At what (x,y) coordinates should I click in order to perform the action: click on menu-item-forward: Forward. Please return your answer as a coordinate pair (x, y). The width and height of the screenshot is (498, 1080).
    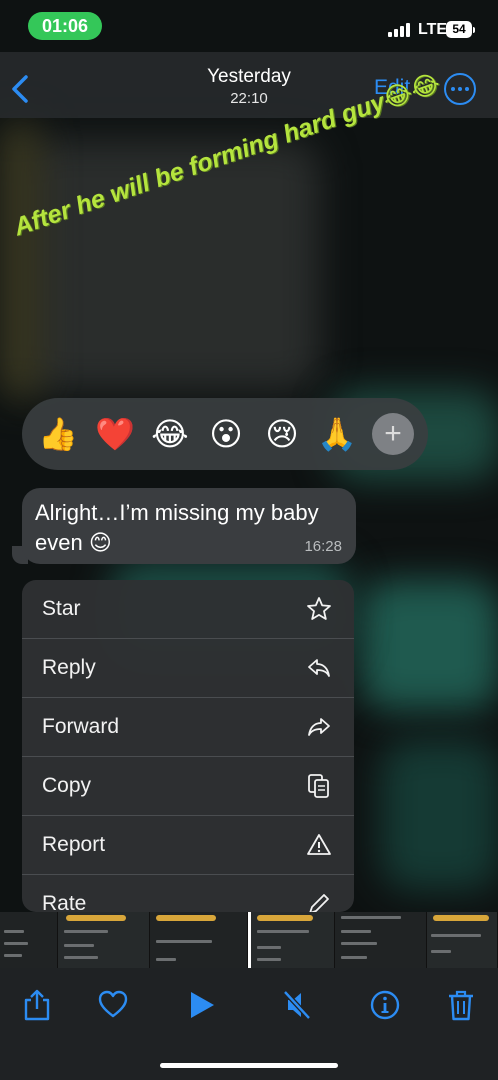
    Looking at the image, I should click on (188, 727).